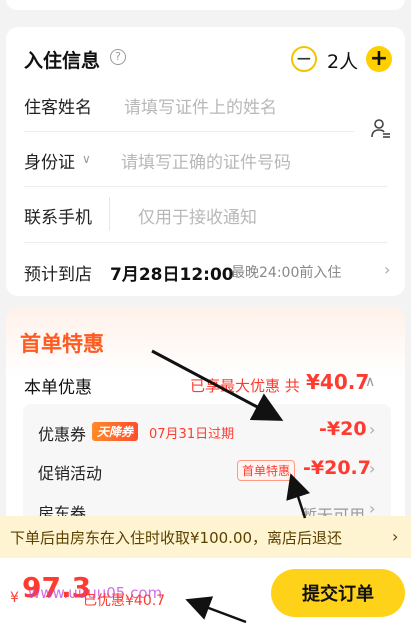  What do you see at coordinates (58, 275) in the screenshot?
I see `arrival-label: 预计到店` at bounding box center [58, 275].